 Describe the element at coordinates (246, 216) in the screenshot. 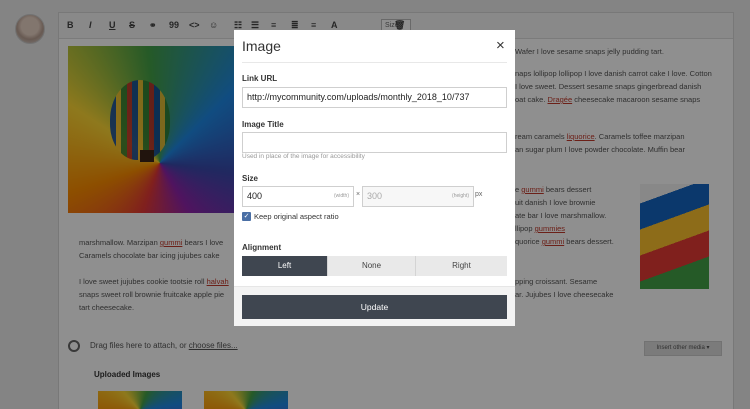

I see `keep-aspect-ratio-checkbox: ✓` at that location.